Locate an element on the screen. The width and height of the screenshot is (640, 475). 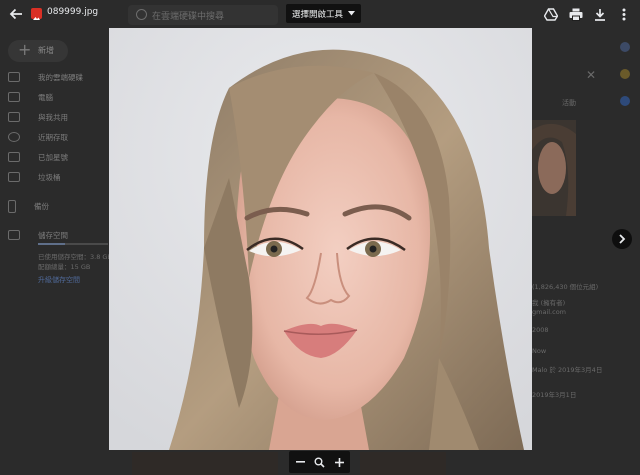
sidebar-item-computers: 電腦 is located at coordinates (30, 97).